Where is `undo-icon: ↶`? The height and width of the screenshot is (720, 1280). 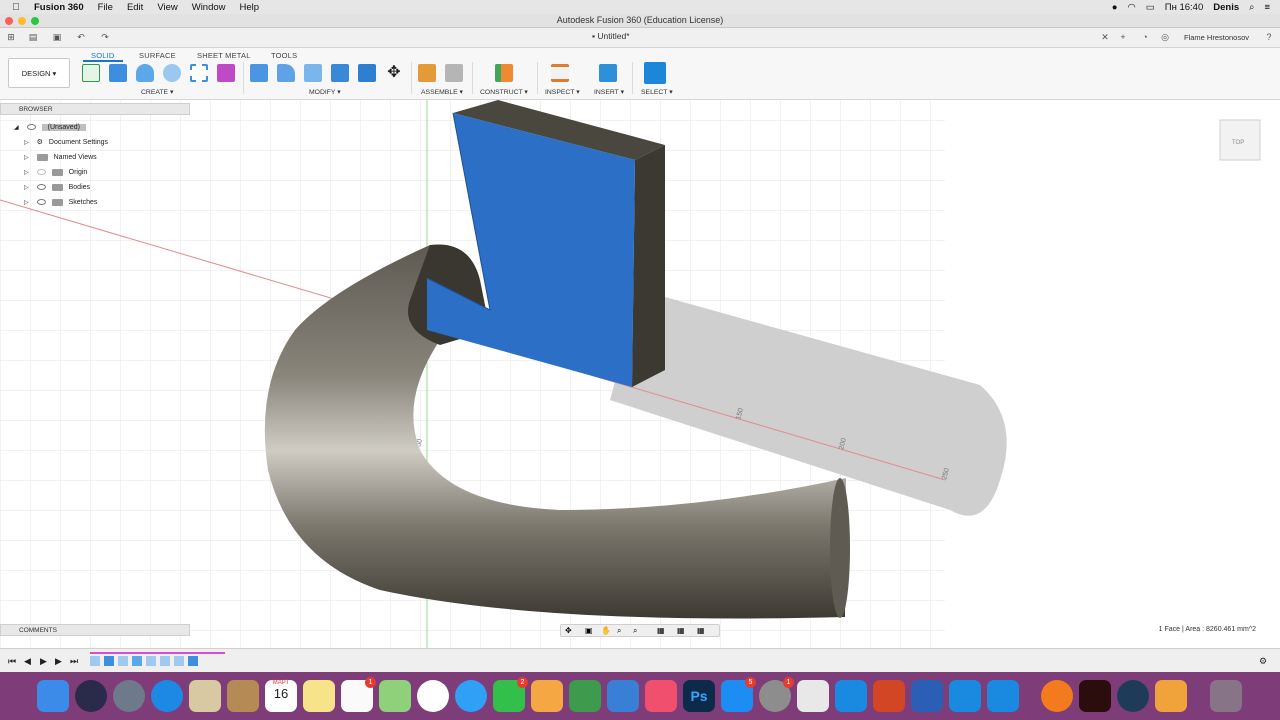
undo-icon: ↶ is located at coordinates (81, 37).